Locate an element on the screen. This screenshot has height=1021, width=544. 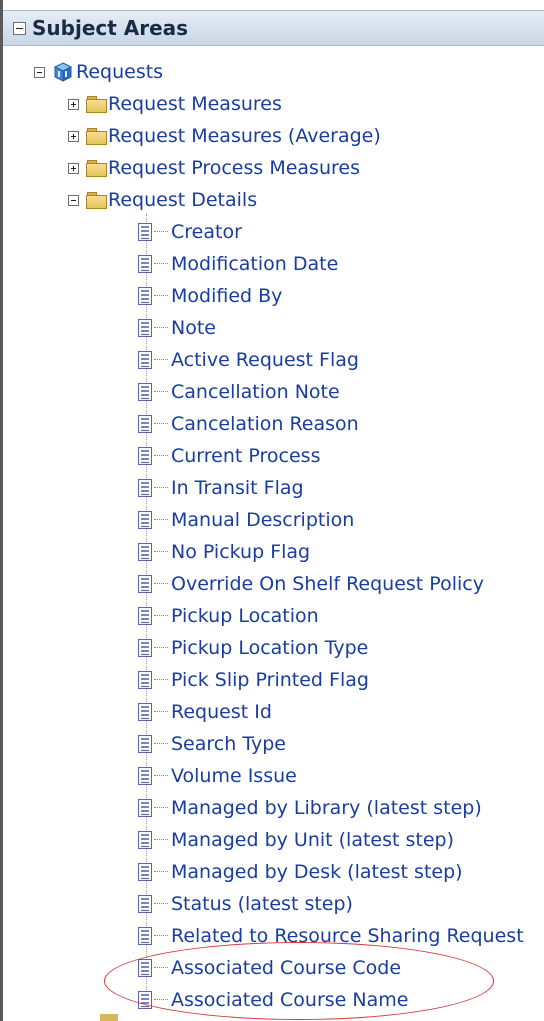
column-item: Current Process is located at coordinates (229, 456).